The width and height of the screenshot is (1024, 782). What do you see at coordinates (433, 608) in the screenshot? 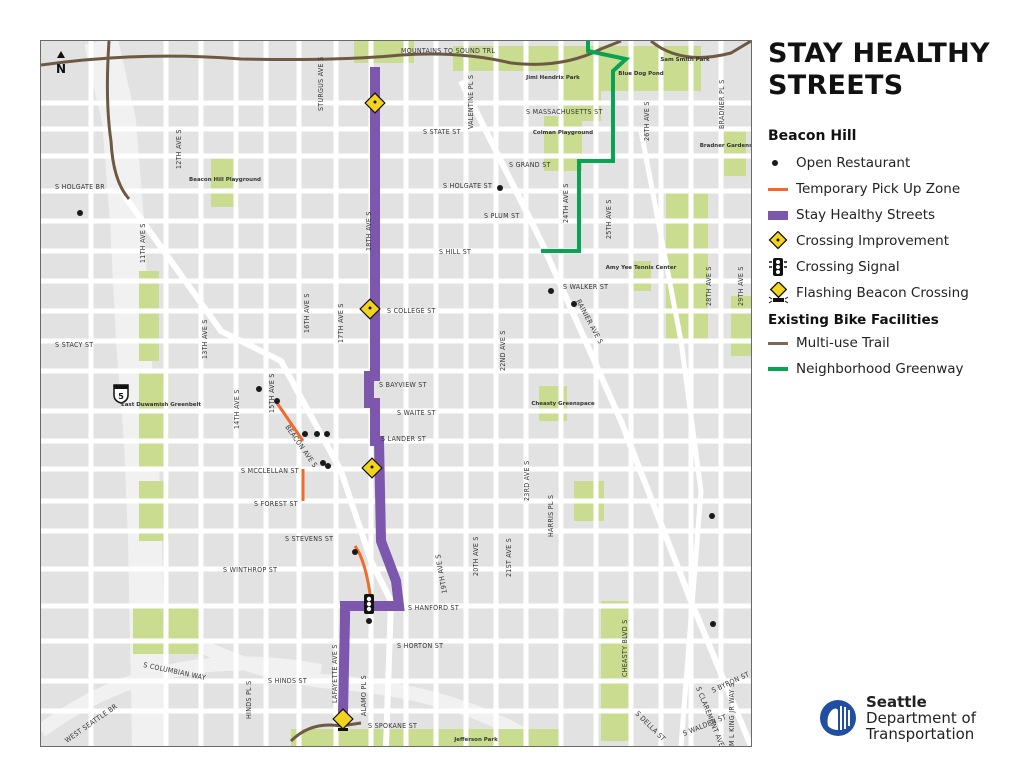
I see `street-label: S HANFORD ST` at bounding box center [433, 608].